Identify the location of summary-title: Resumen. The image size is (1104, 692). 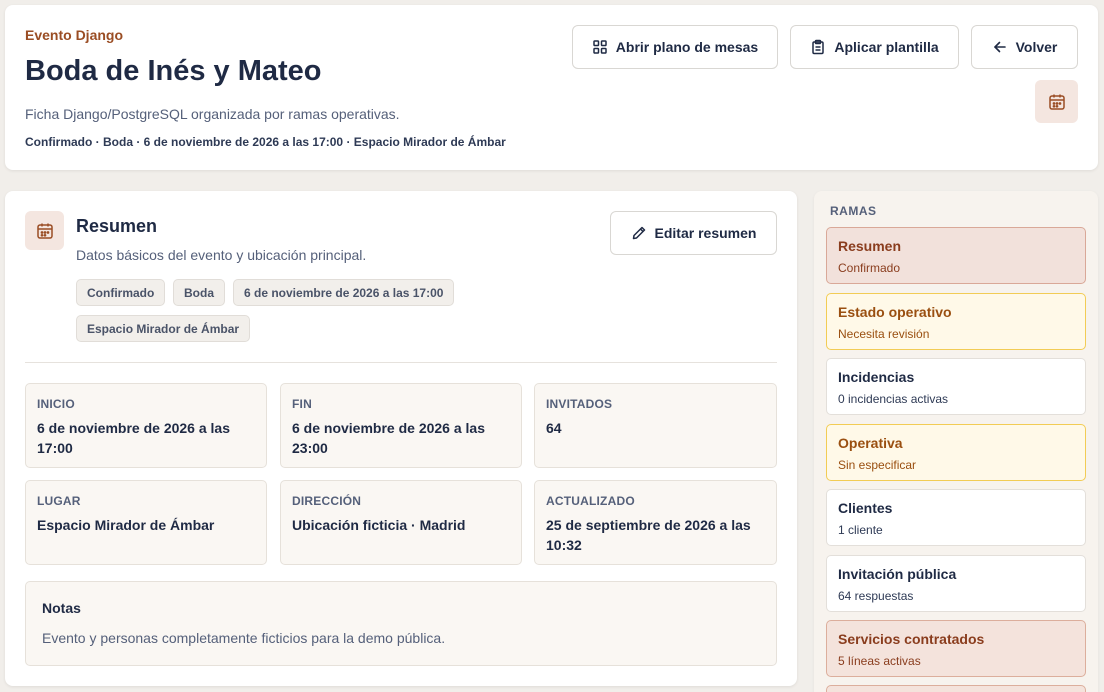
(117, 226).